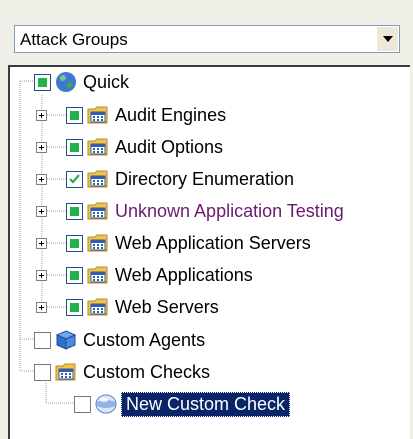 This screenshot has width=413, height=439. What do you see at coordinates (169, 146) in the screenshot?
I see `tree-label: Audit Options` at bounding box center [169, 146].